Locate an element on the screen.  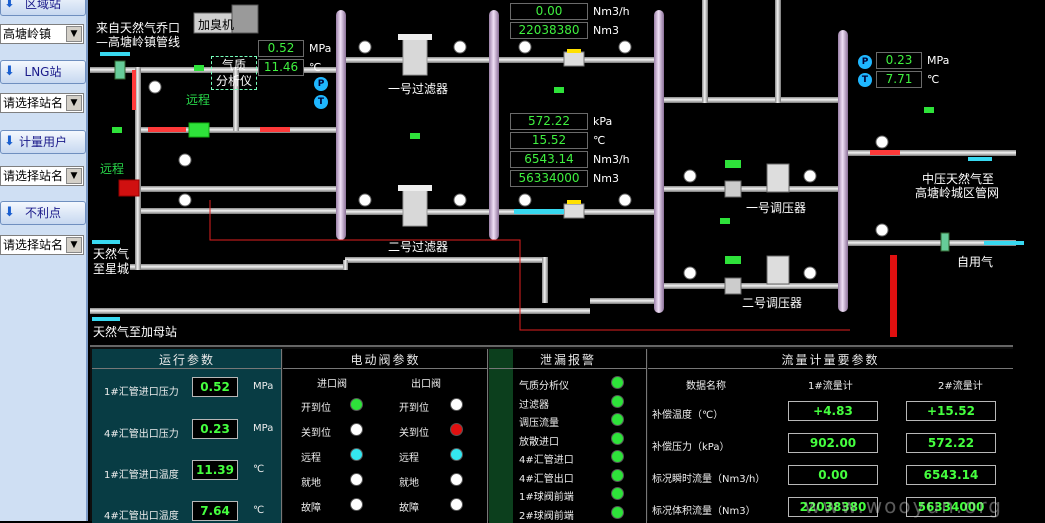
meter-user-button: ⬇ 计量用户 is located at coordinates (43, 142).